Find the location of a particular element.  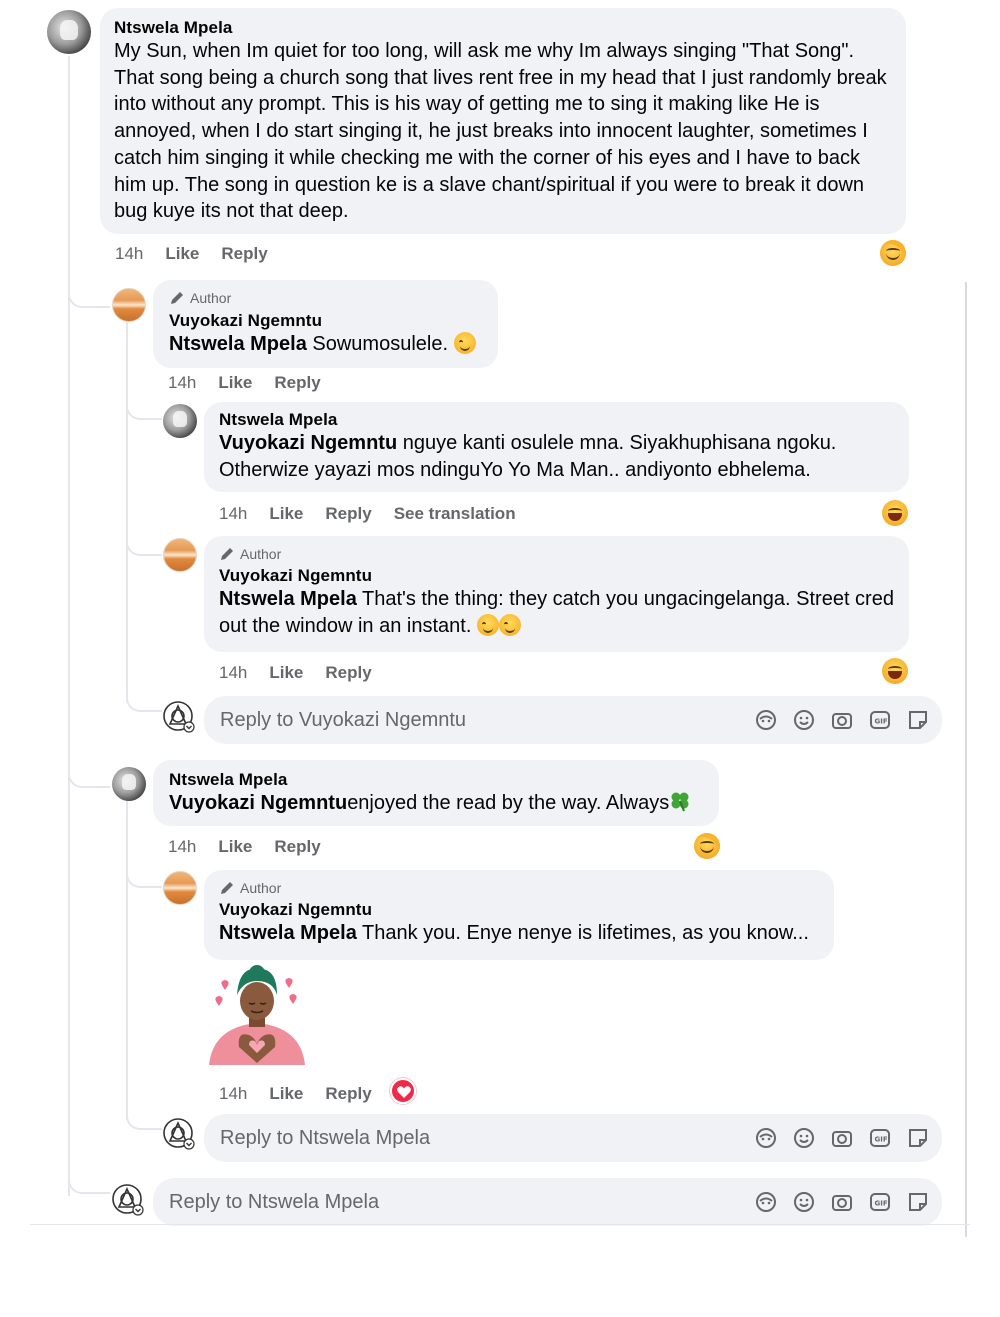

reply-actions: 14h Like Reply is located at coordinates (295, 673).